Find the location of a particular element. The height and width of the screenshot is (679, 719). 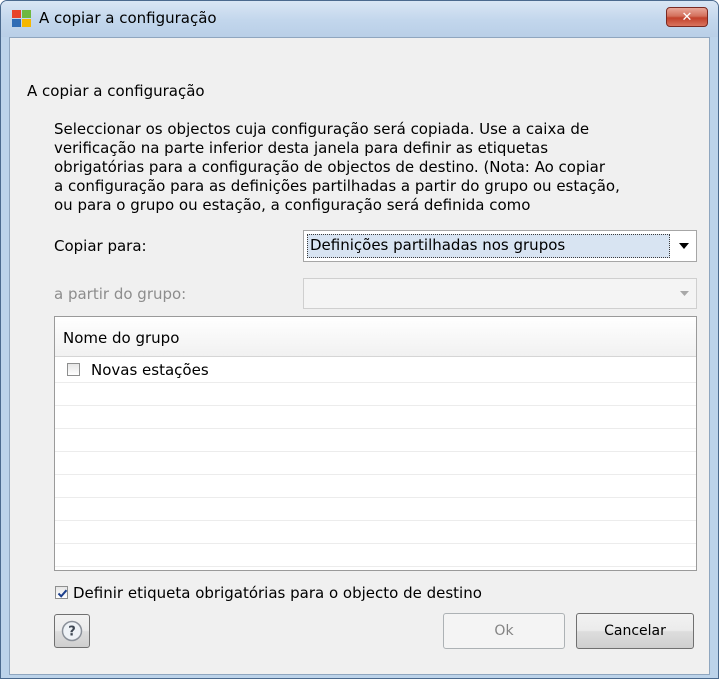

cancel-button: Cancelar is located at coordinates (635, 631).